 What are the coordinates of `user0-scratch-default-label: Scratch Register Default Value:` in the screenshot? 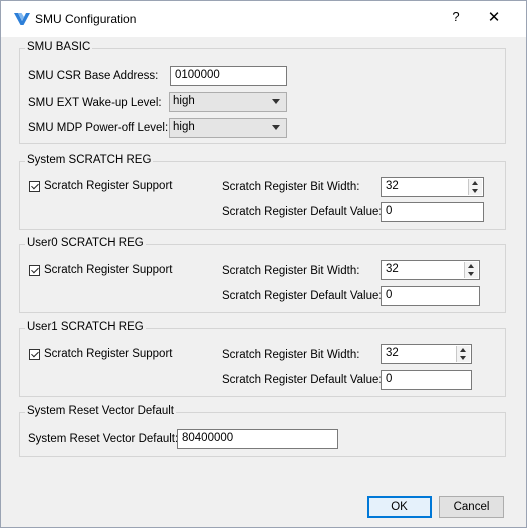 It's located at (302, 296).